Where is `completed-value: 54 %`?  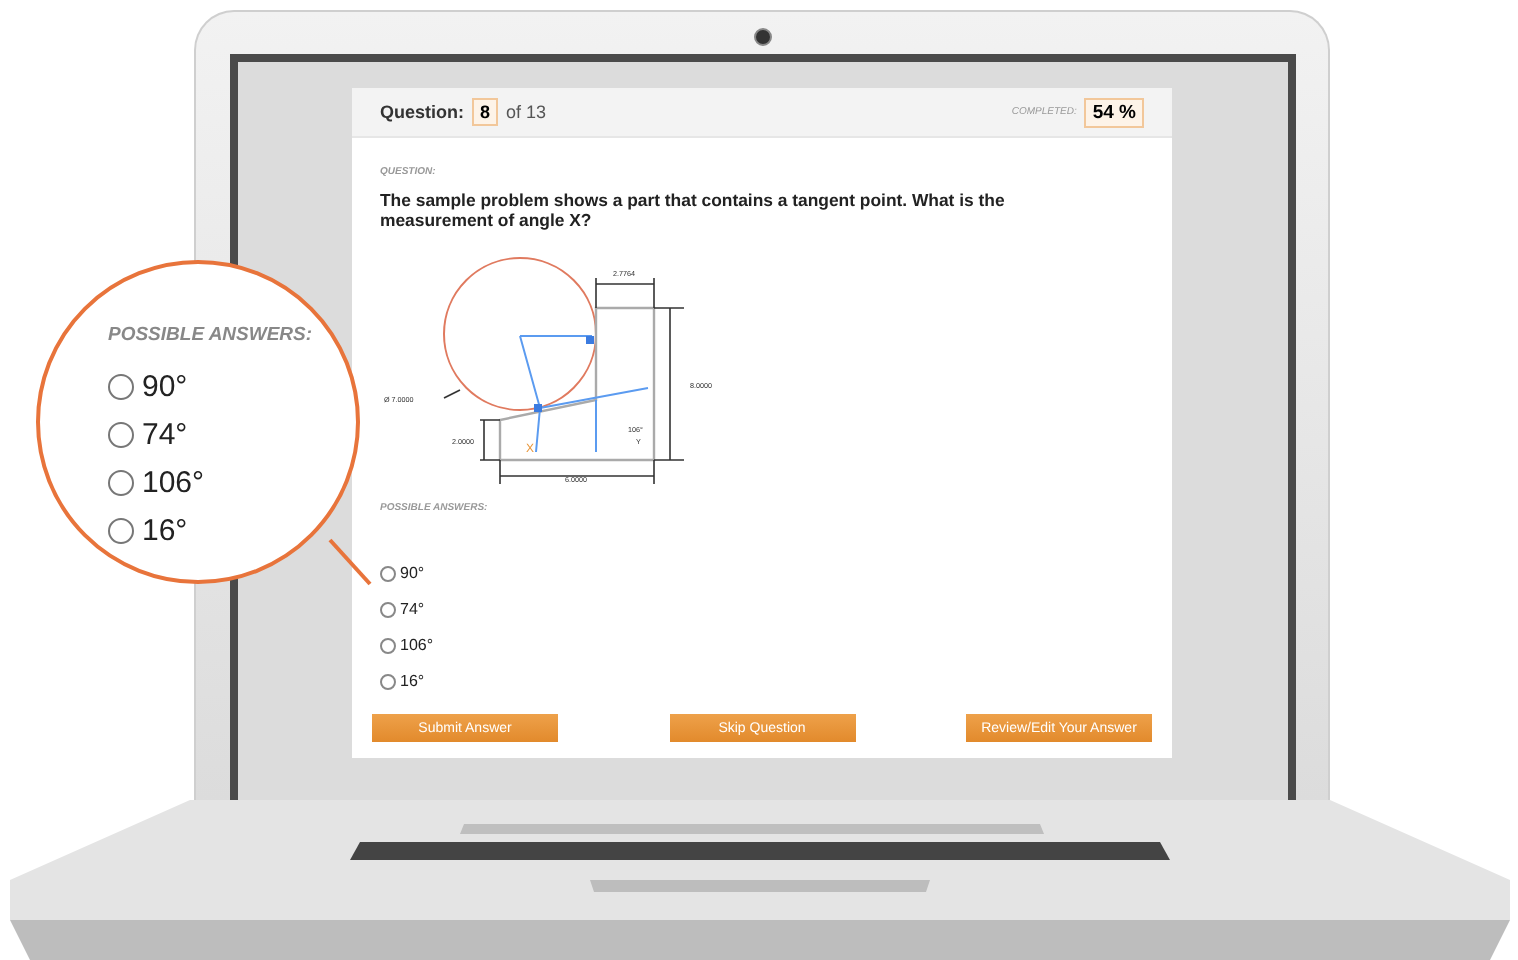 completed-value: 54 % is located at coordinates (1114, 112).